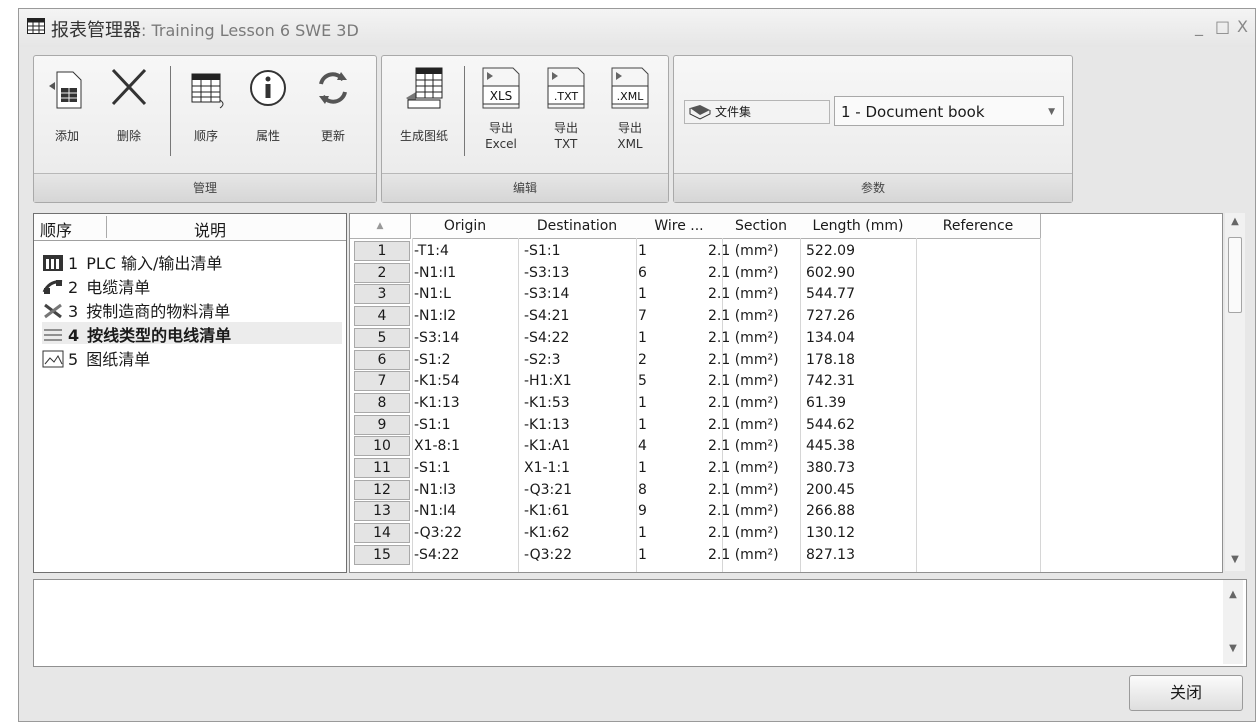 This screenshot has width=1258, height=728. I want to click on row-number: 13, so click(382, 511).